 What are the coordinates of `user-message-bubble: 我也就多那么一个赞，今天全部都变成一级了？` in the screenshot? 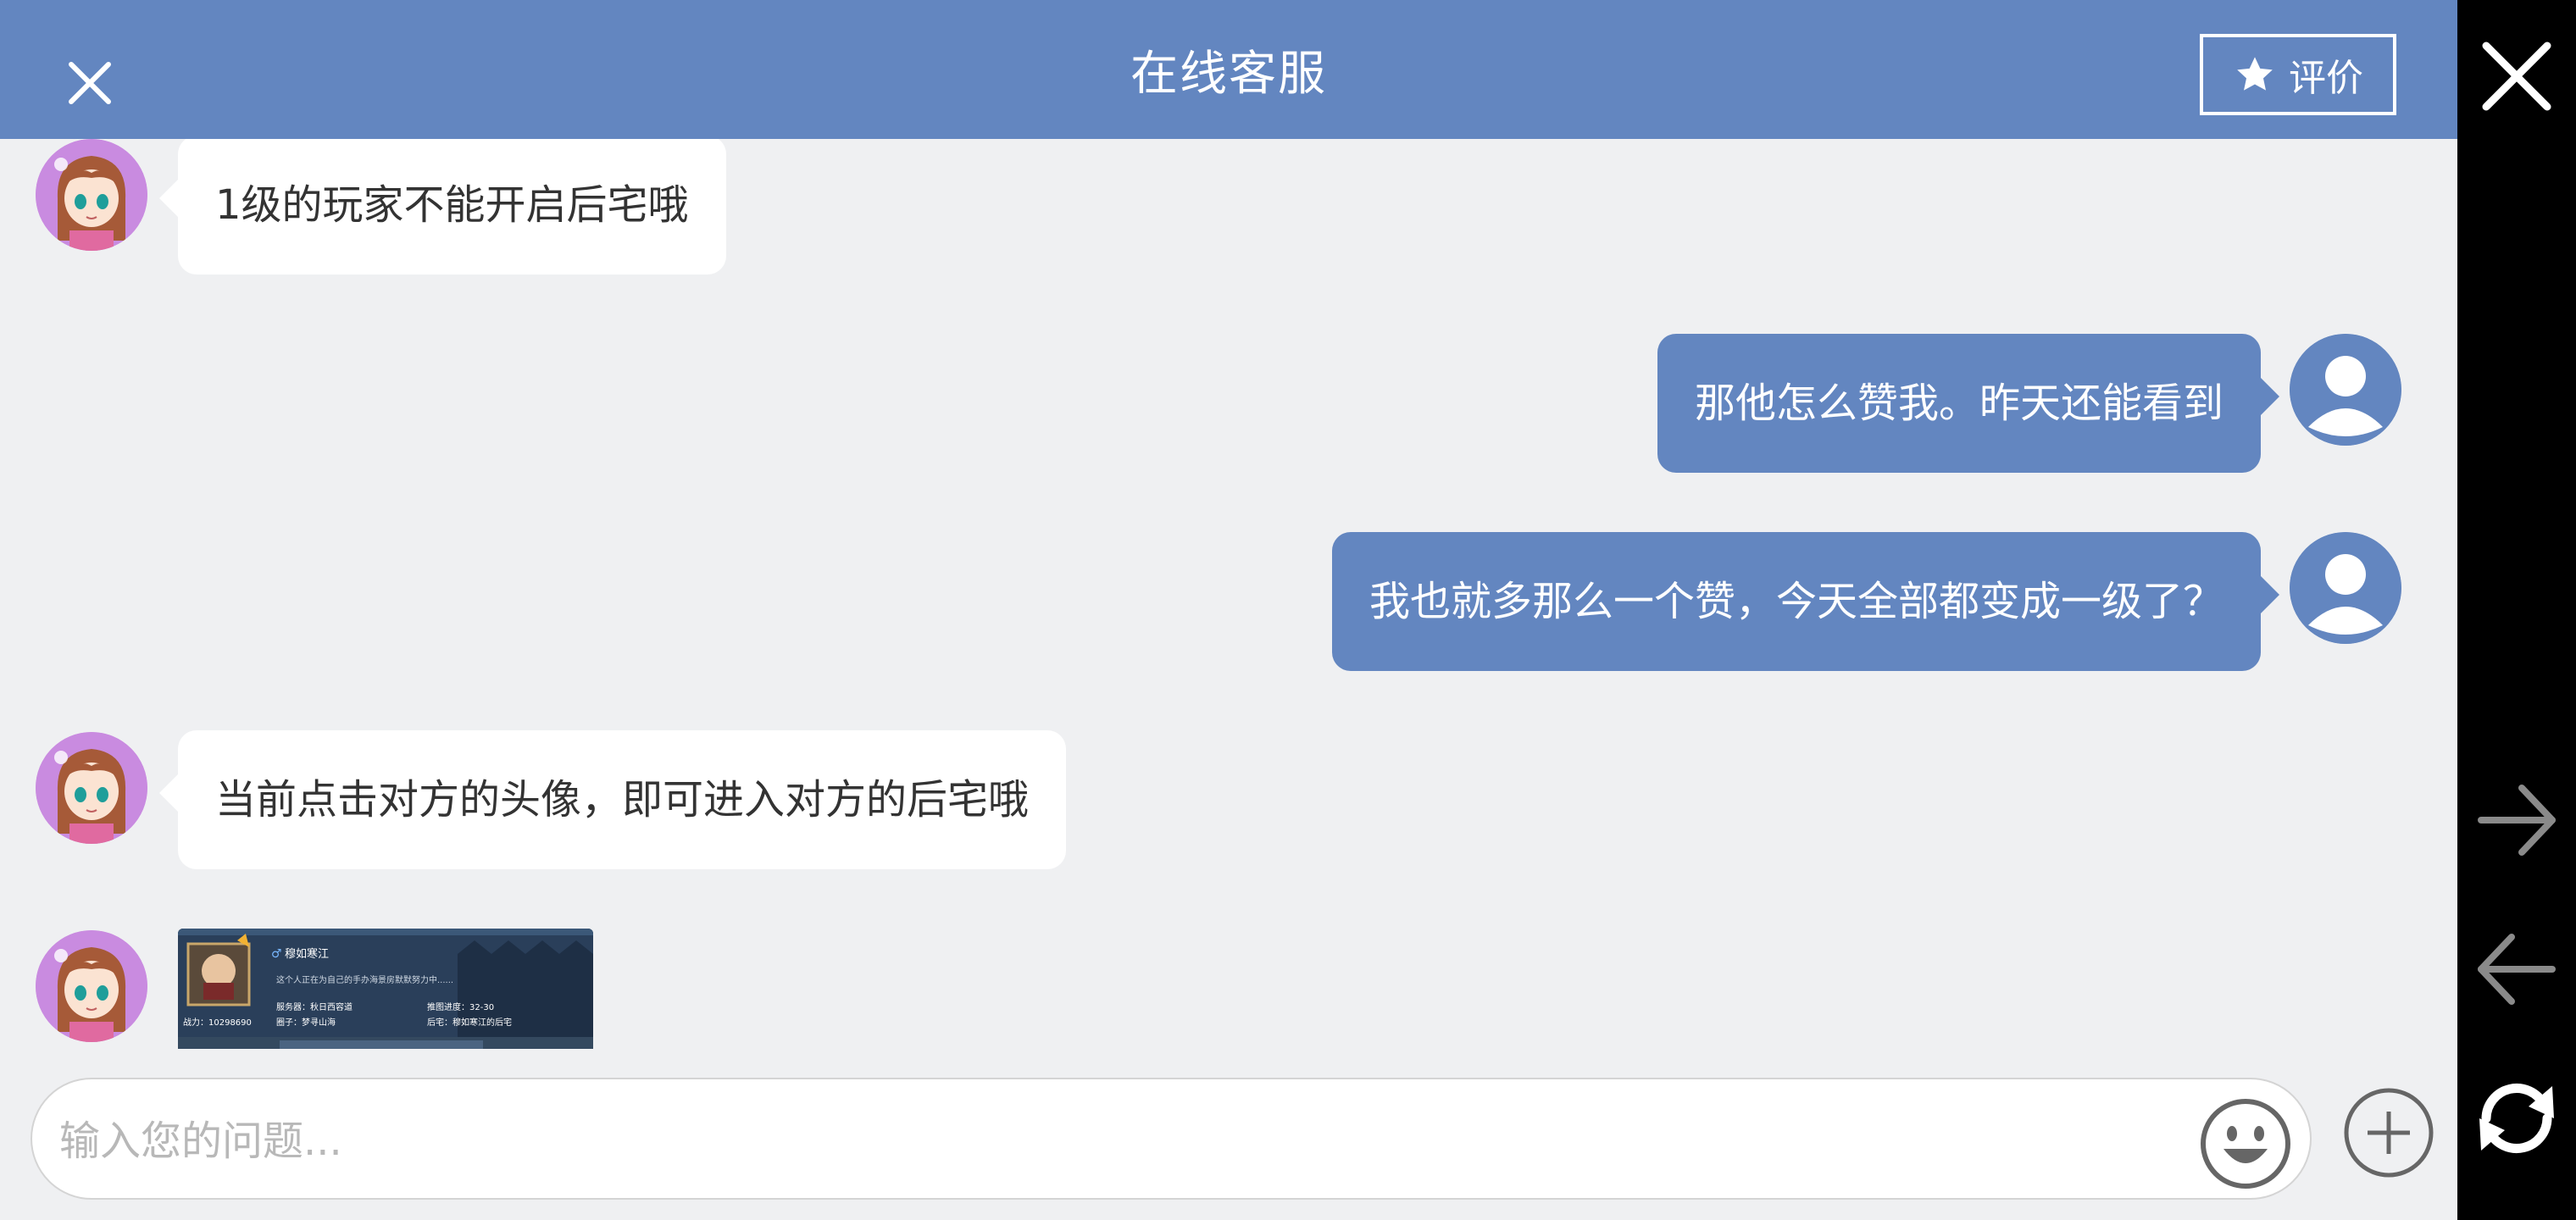 It's located at (1805, 601).